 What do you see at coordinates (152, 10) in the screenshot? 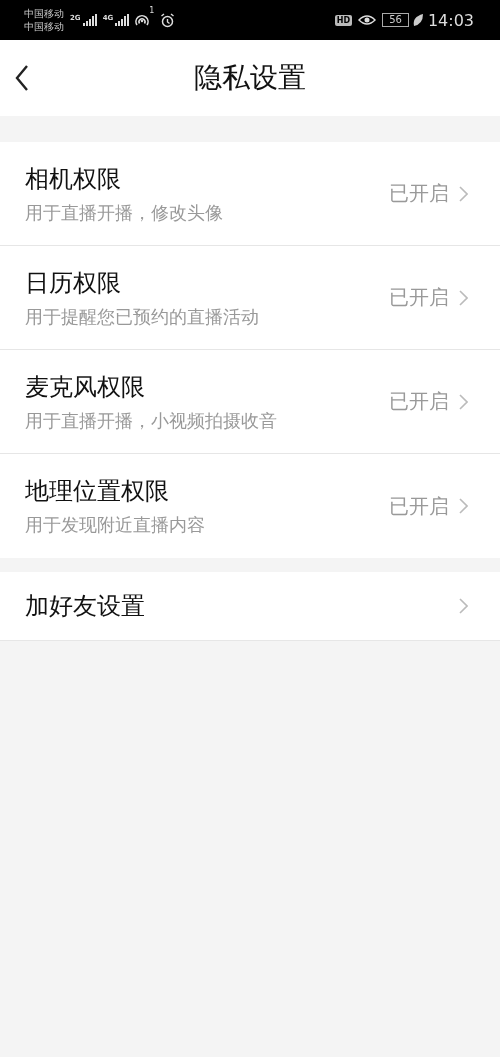
I see `hotspot-count: 1` at bounding box center [152, 10].